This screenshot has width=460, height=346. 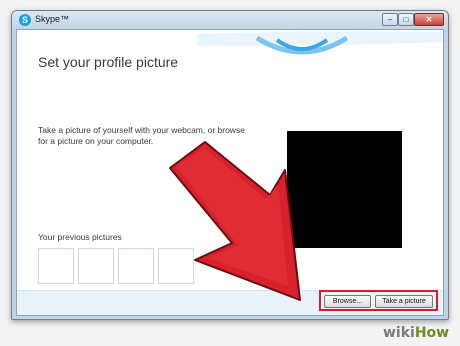 I want to click on wikihow-watermark: wikiHow, so click(x=416, y=333).